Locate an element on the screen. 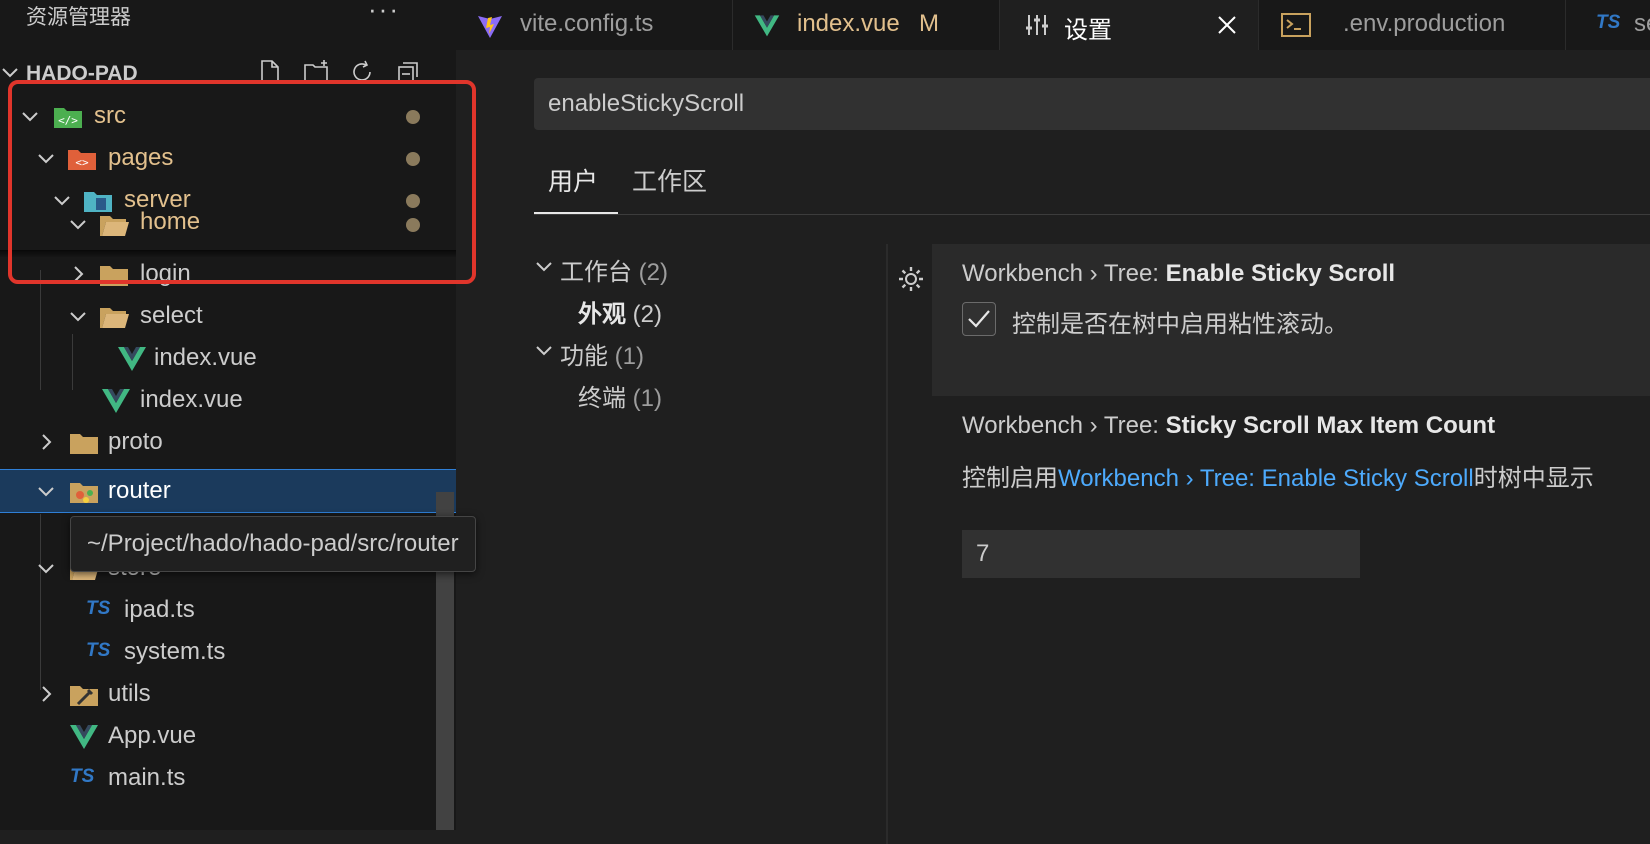 This screenshot has height=844, width=1650. tree-item-label: proto is located at coordinates (135, 441).